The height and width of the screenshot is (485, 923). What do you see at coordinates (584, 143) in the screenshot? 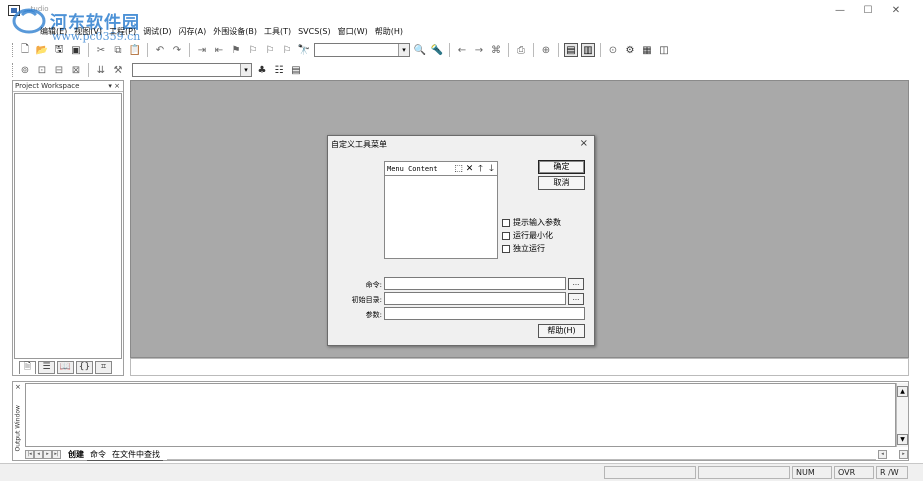
I see `dialog-close-button: ×` at bounding box center [584, 143].